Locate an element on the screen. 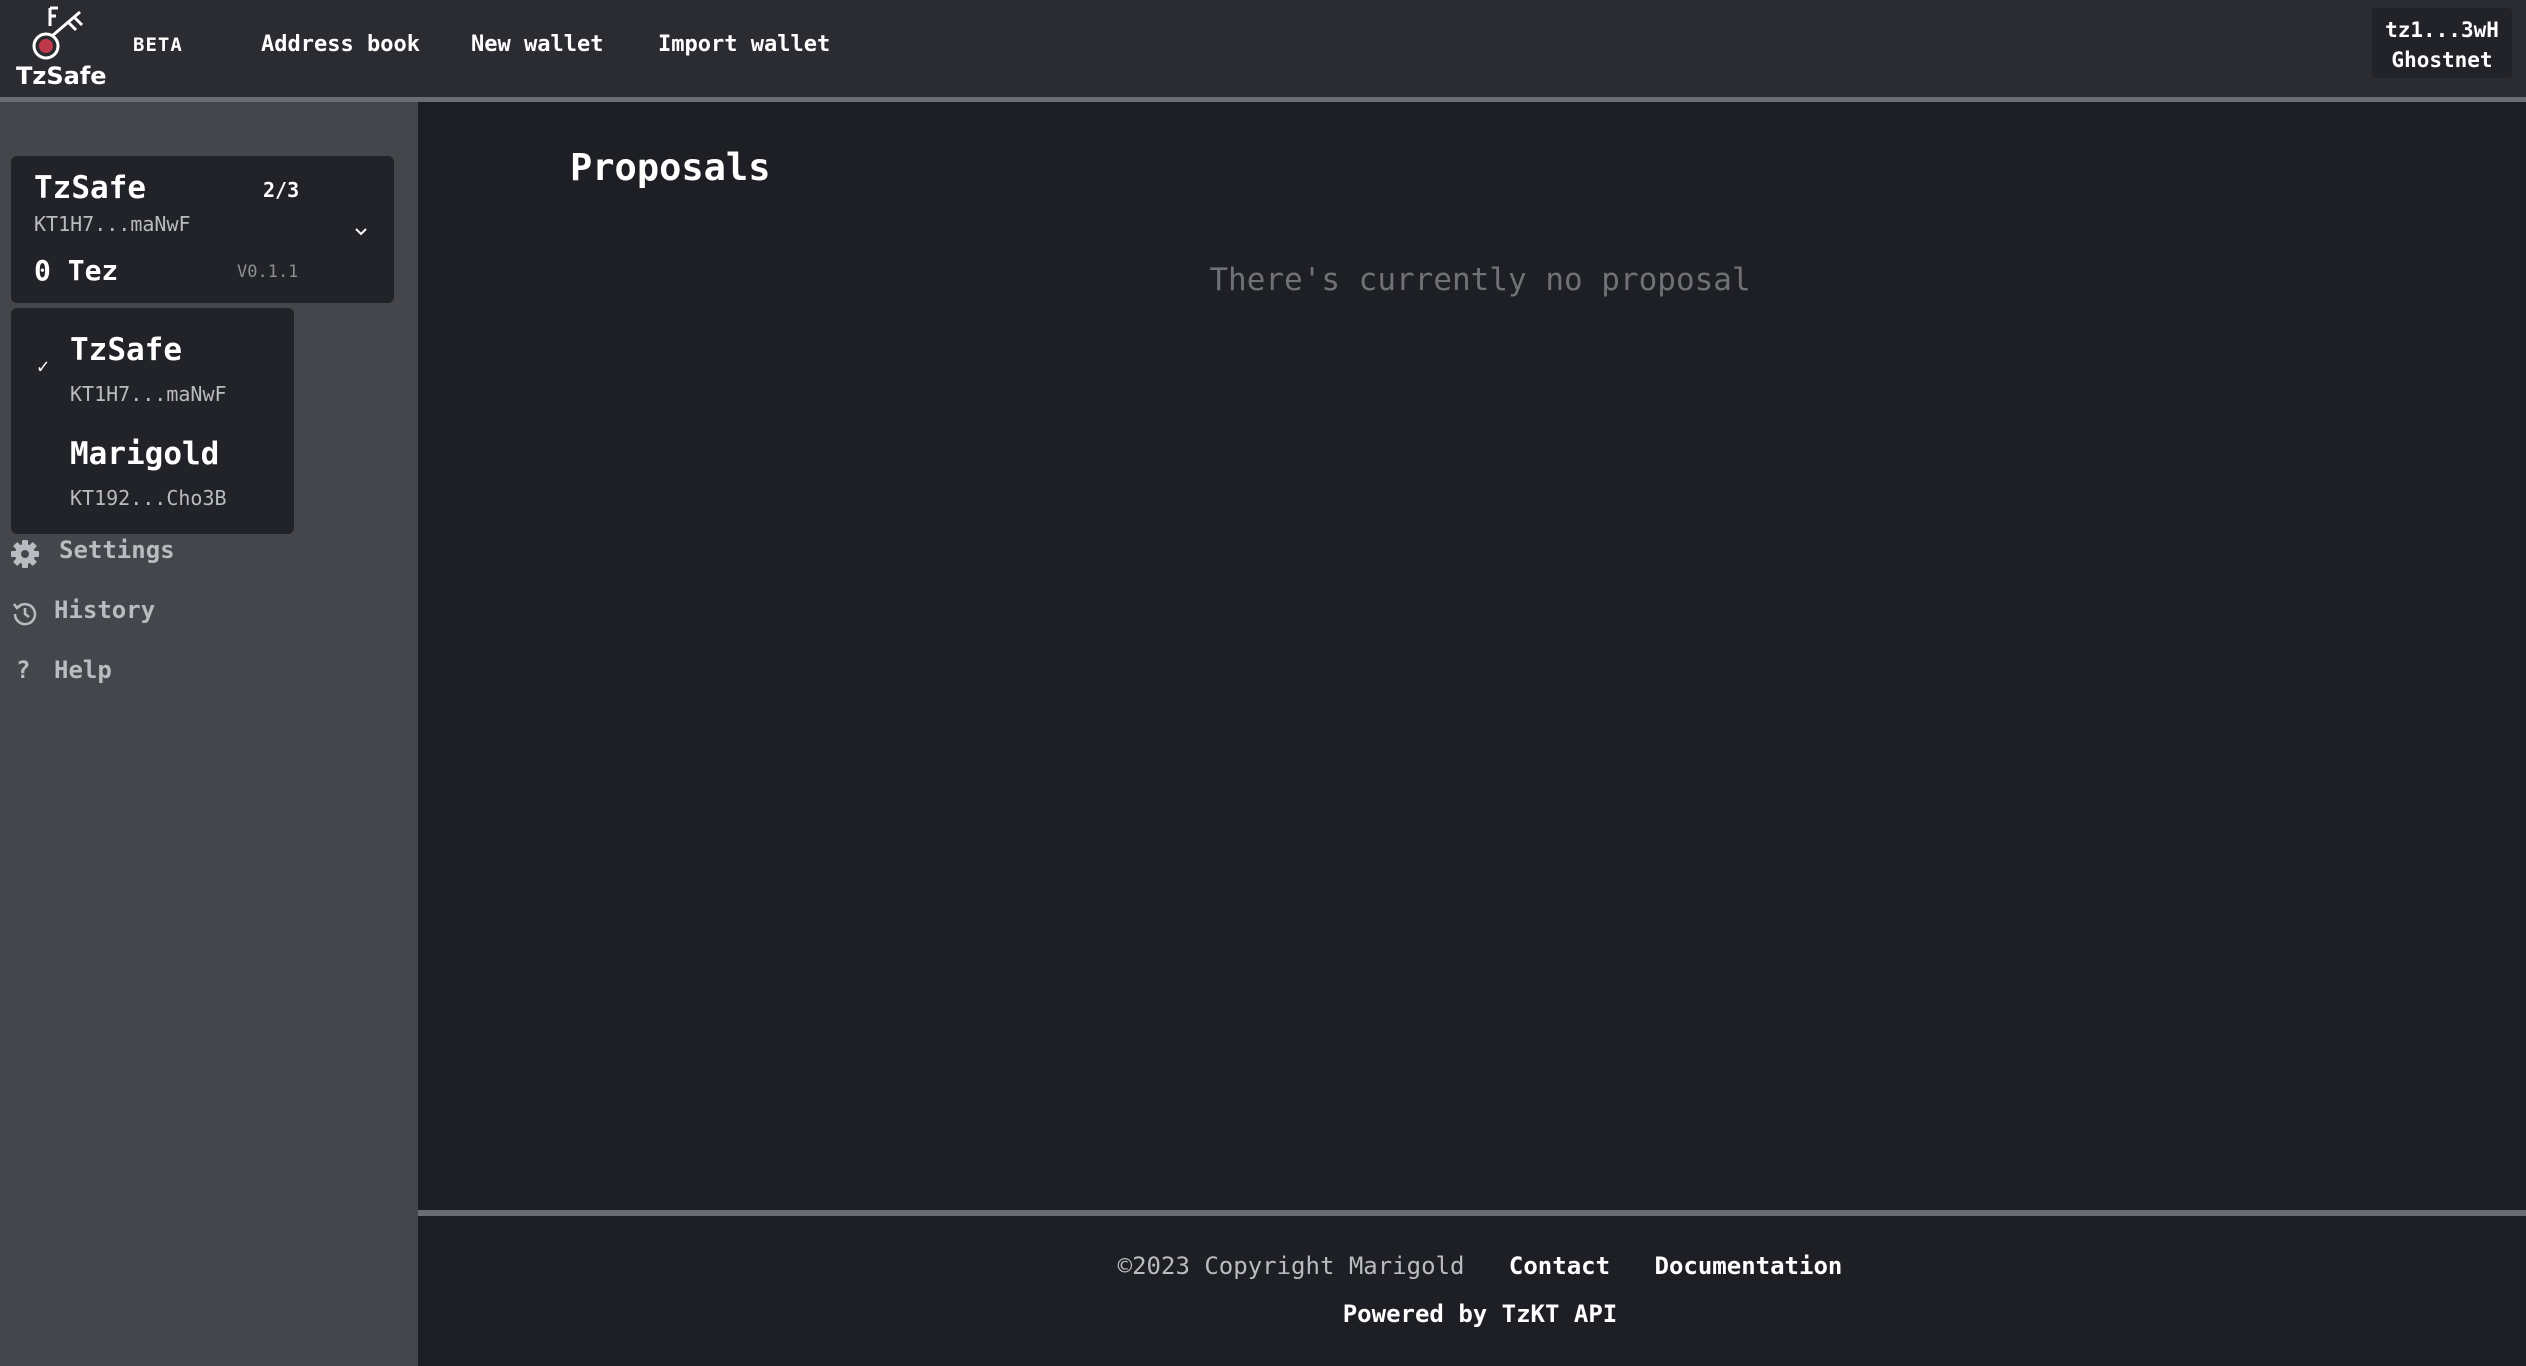 The width and height of the screenshot is (2526, 1366). contact-link: Contact is located at coordinates (1559, 1266).